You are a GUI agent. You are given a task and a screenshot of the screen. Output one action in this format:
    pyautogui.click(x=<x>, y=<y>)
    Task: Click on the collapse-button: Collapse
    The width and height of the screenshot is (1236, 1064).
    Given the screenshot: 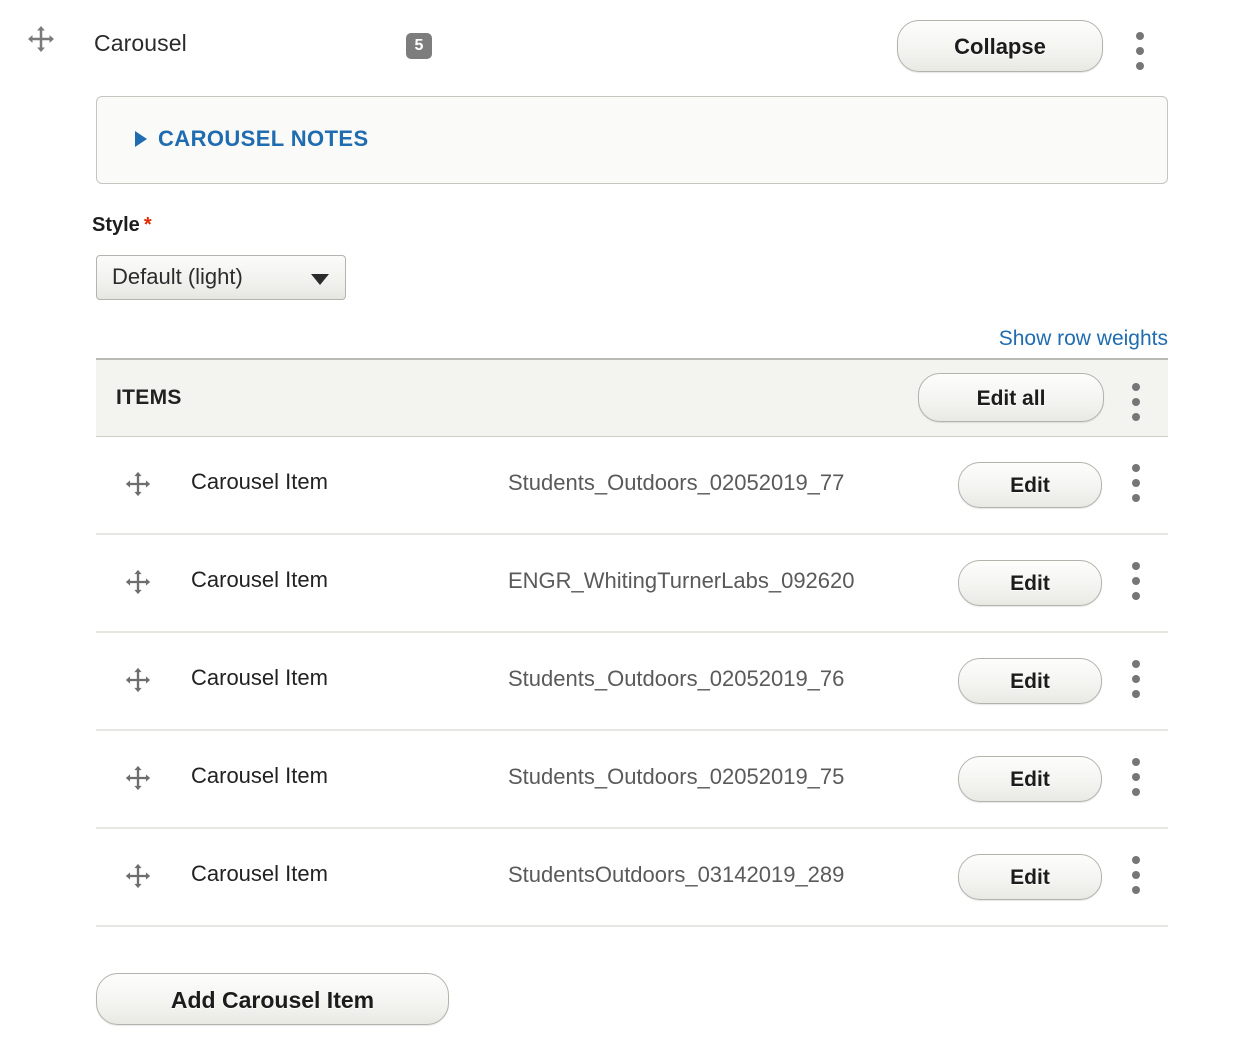 What is the action you would take?
    pyautogui.click(x=1000, y=46)
    